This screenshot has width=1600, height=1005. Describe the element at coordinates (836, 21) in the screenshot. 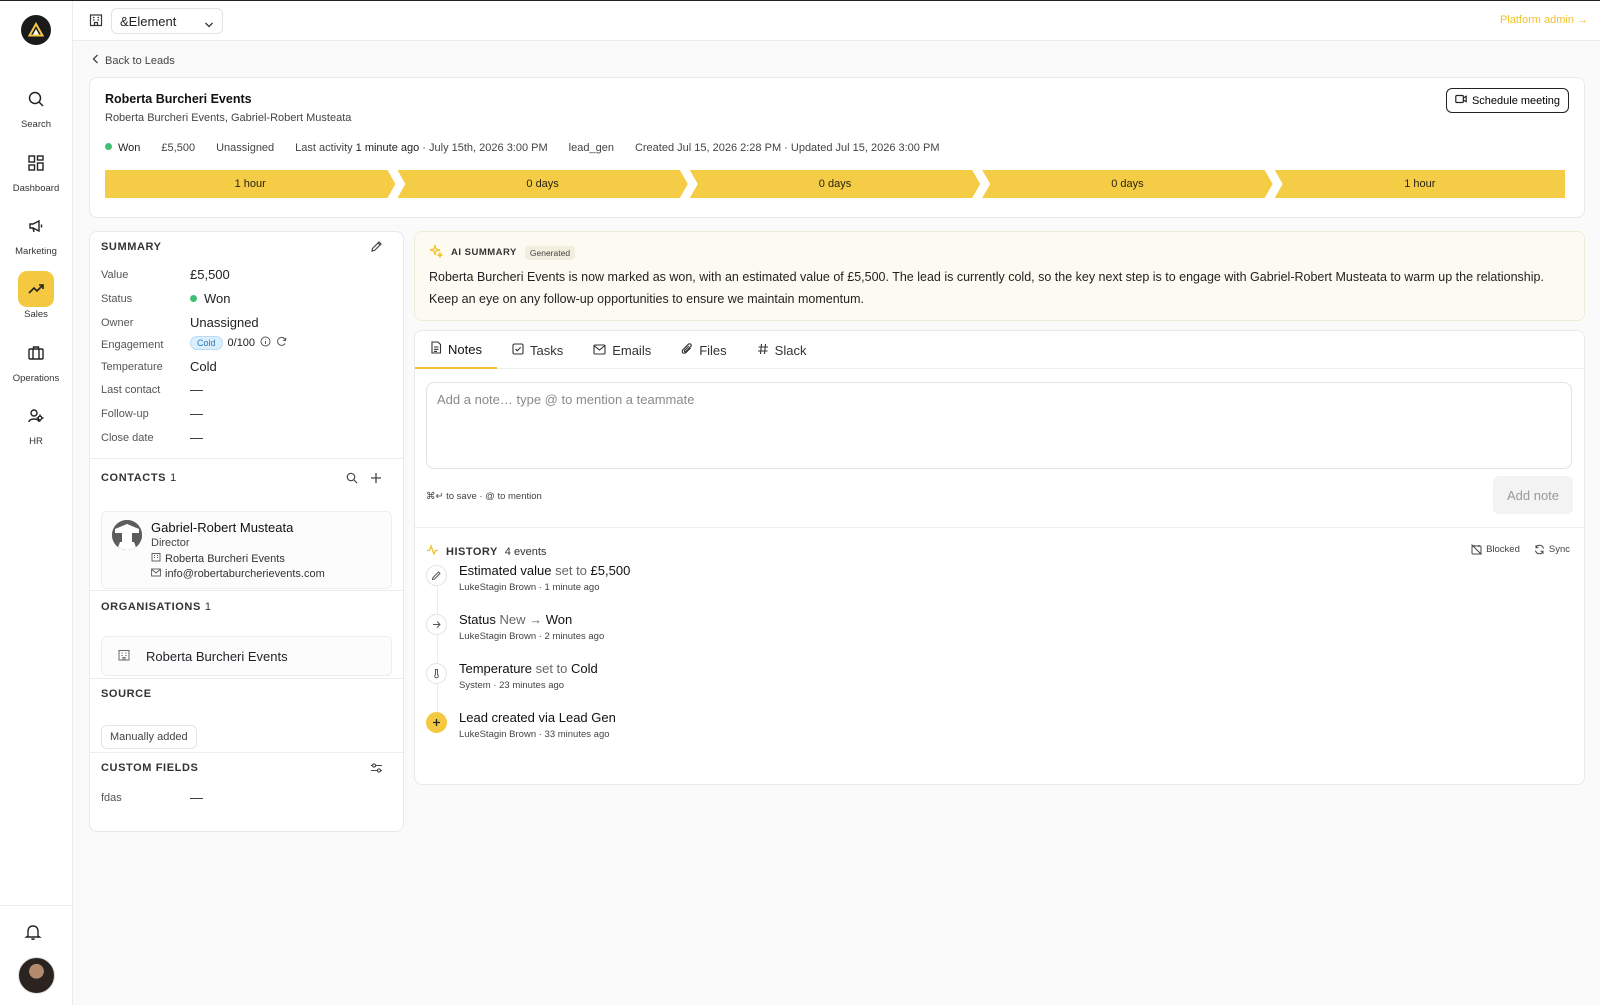

I see `topbar: &Element Platform admin →` at that location.